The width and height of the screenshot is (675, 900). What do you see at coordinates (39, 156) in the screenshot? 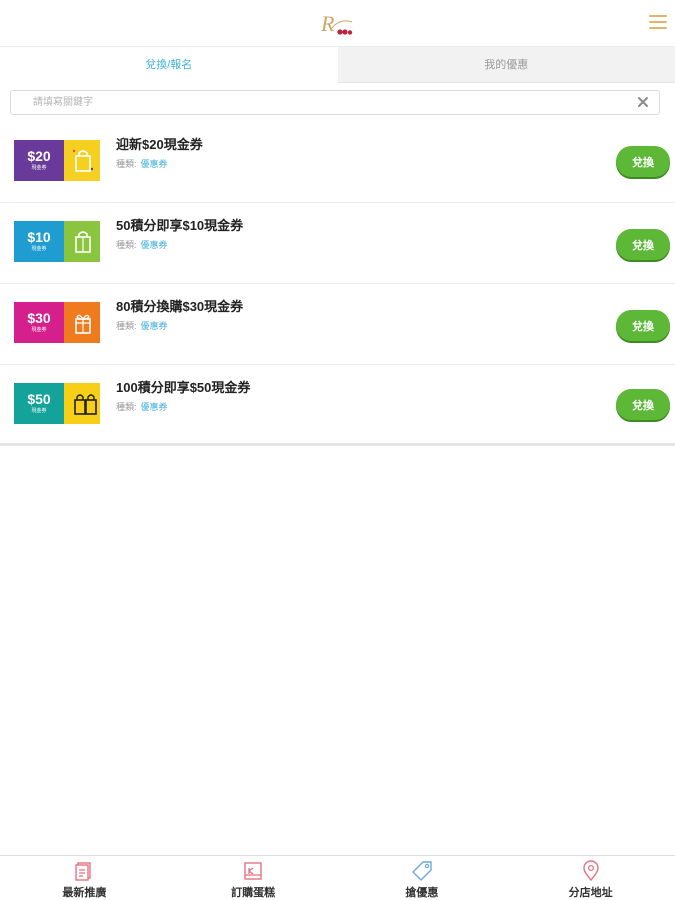
I see `thumb-amount: $20` at bounding box center [39, 156].